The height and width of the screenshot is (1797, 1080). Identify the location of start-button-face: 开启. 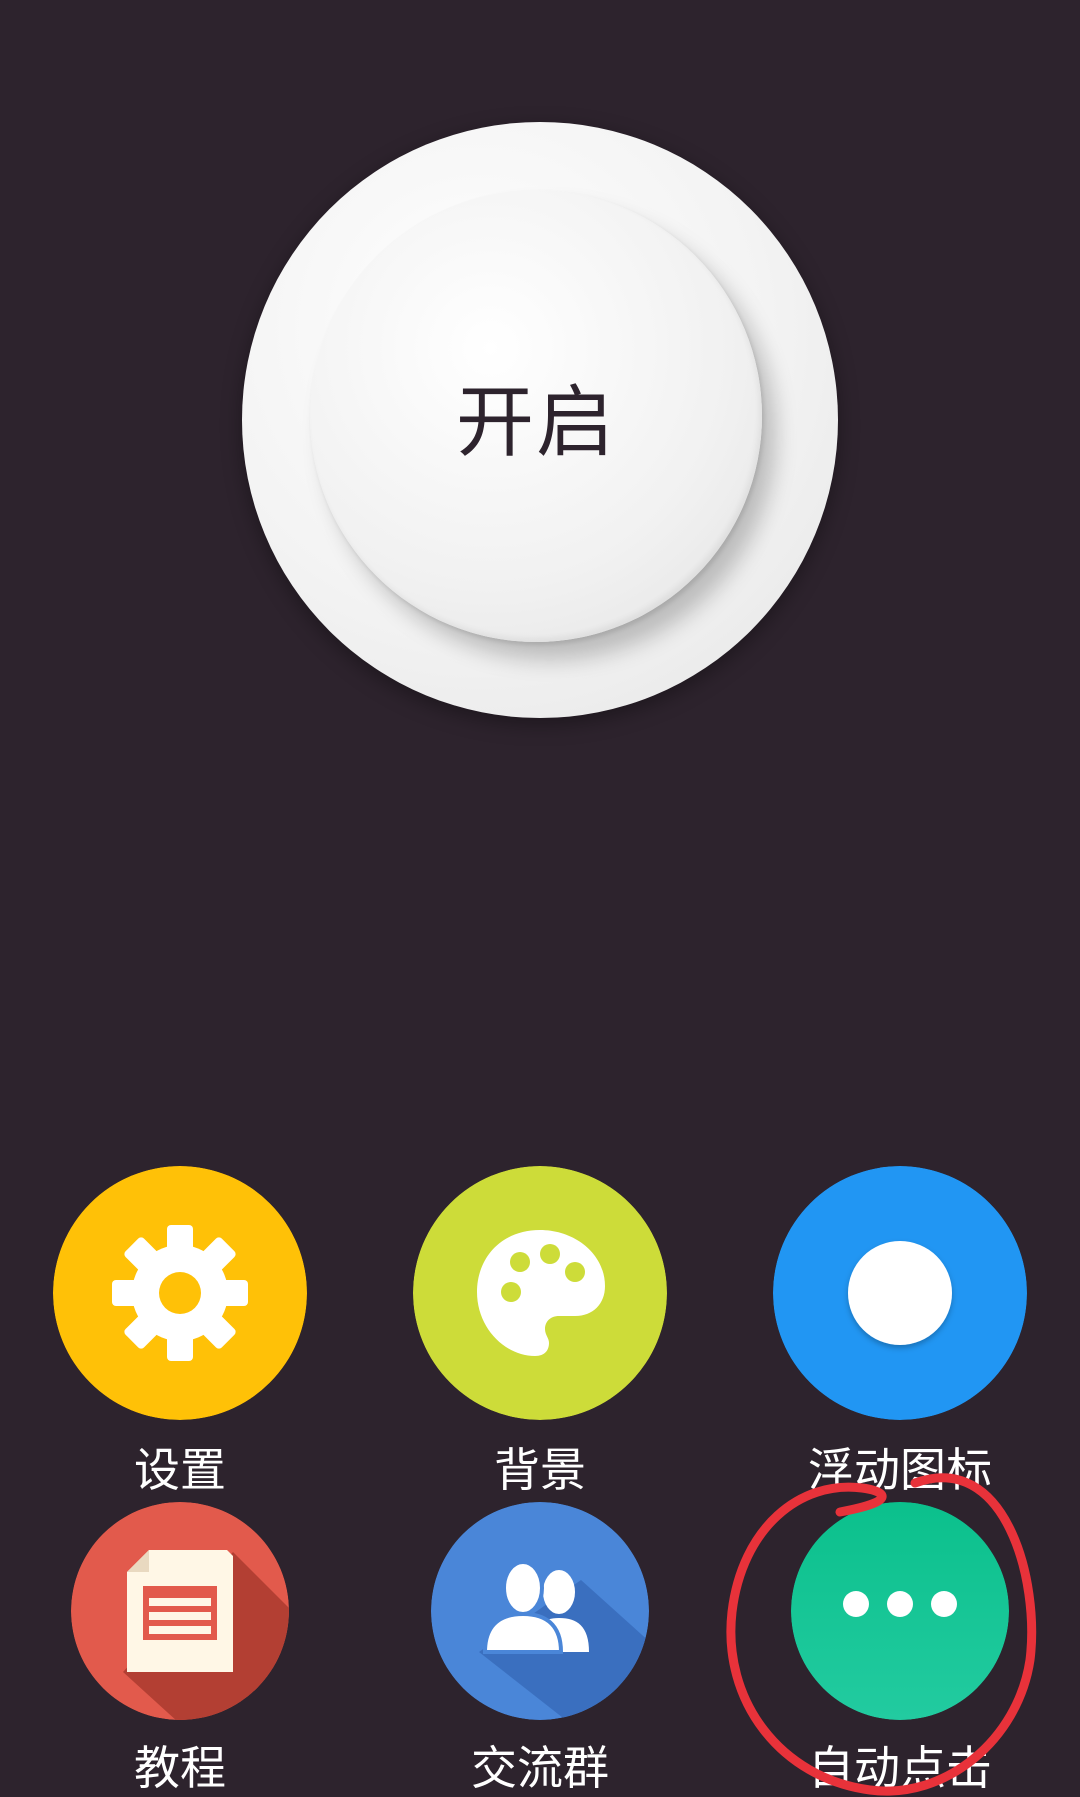
(536, 416).